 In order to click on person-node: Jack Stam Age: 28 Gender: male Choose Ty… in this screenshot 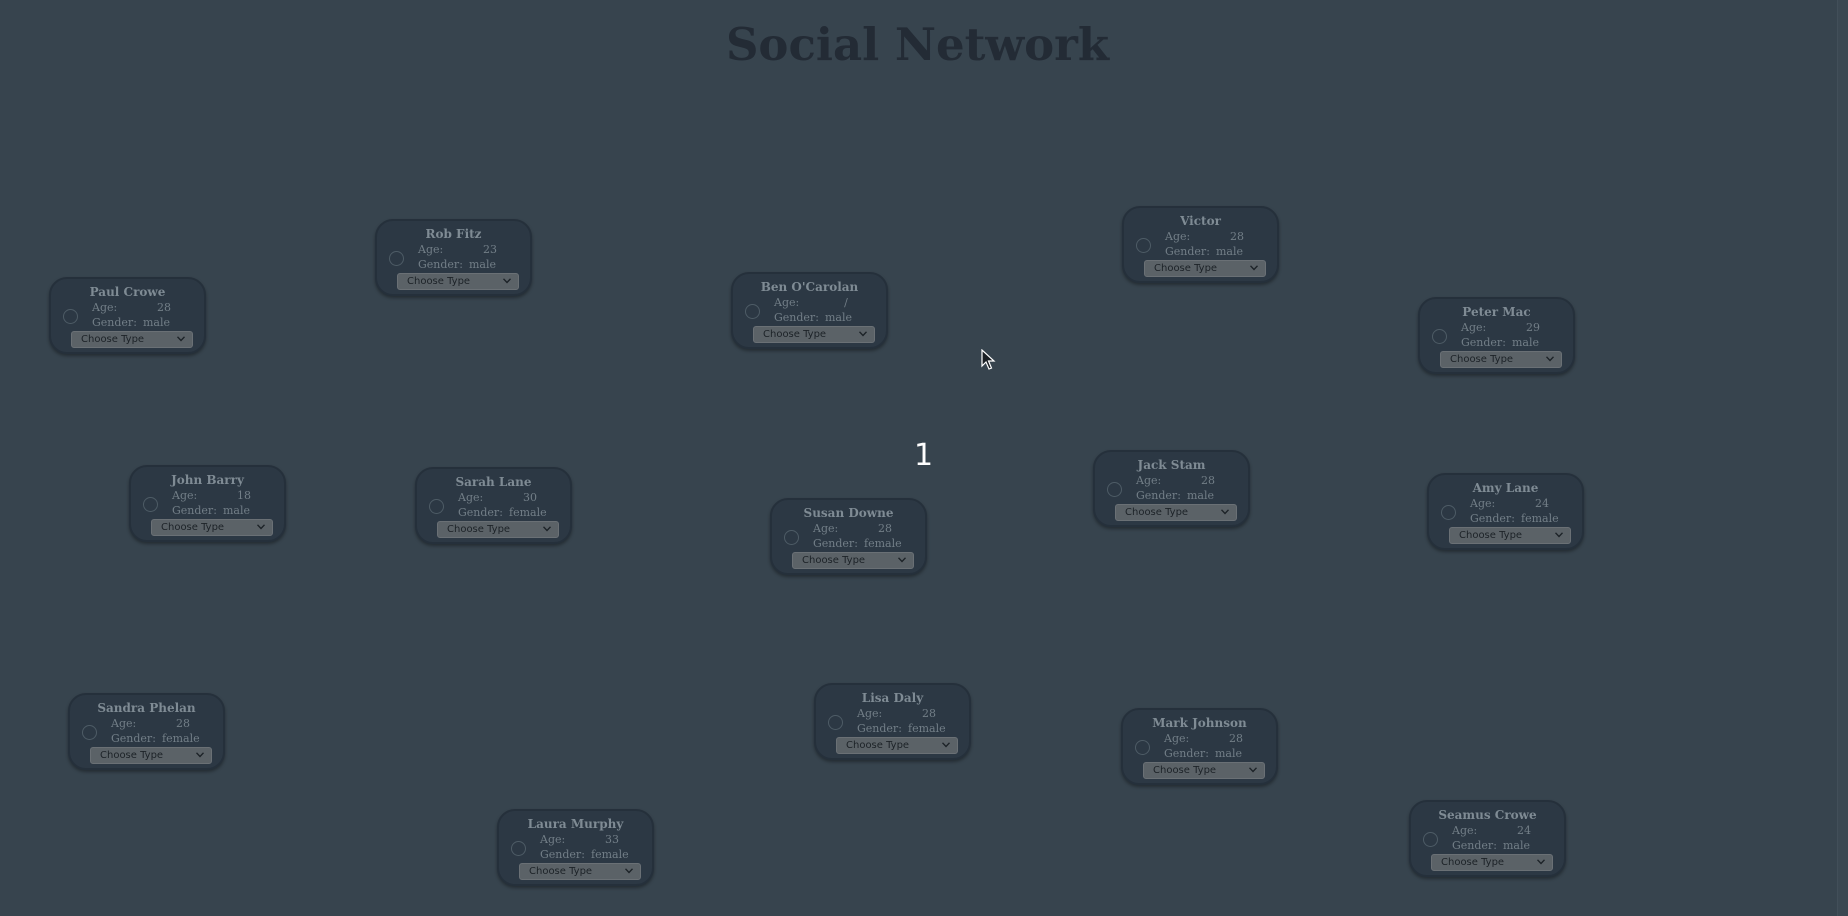, I will do `click(1171, 488)`.